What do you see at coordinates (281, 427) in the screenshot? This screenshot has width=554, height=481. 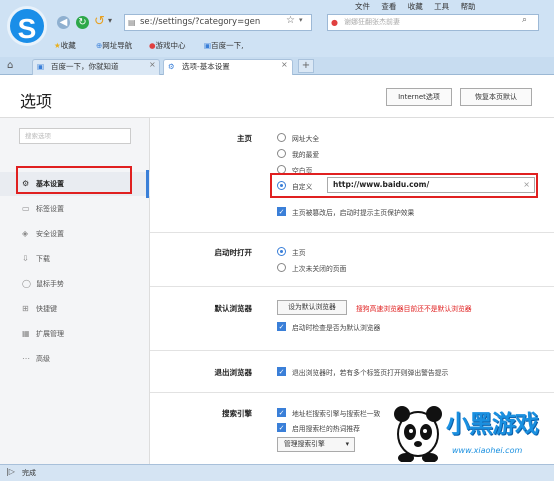 I see `checkbox-hotwords: ✓` at bounding box center [281, 427].